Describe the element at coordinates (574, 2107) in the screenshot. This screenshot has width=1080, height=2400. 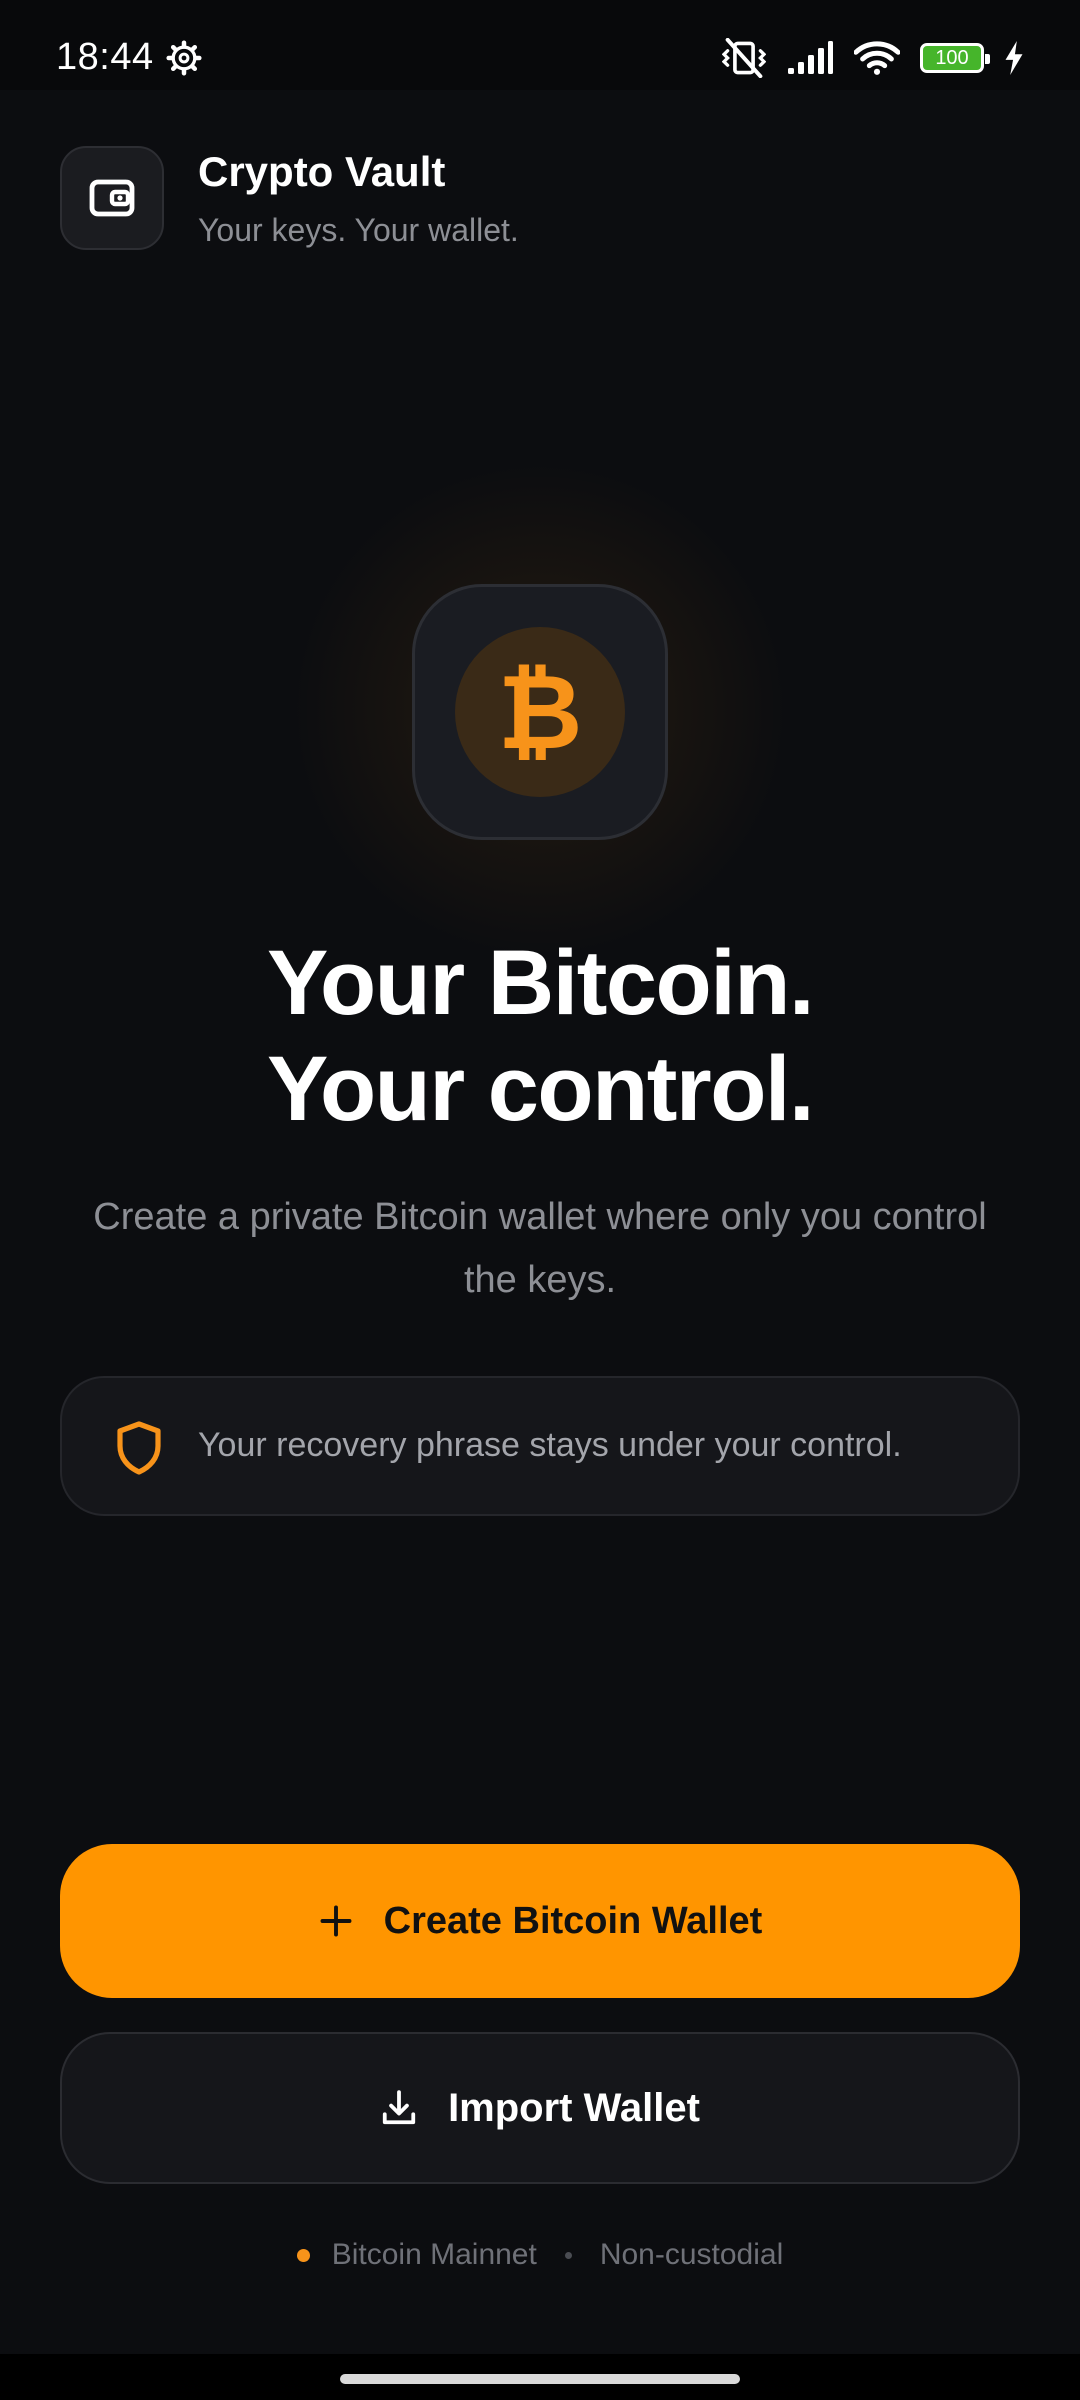
I see `import-wallet-label: Import Wallet` at that location.